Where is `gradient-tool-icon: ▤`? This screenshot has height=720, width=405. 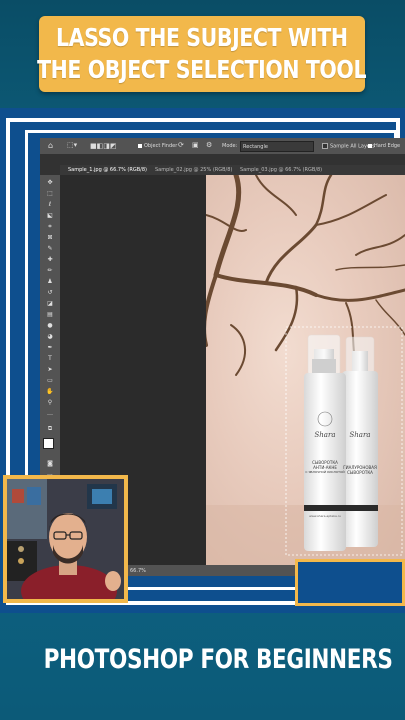 gradient-tool-icon: ▤ is located at coordinates (50, 314).